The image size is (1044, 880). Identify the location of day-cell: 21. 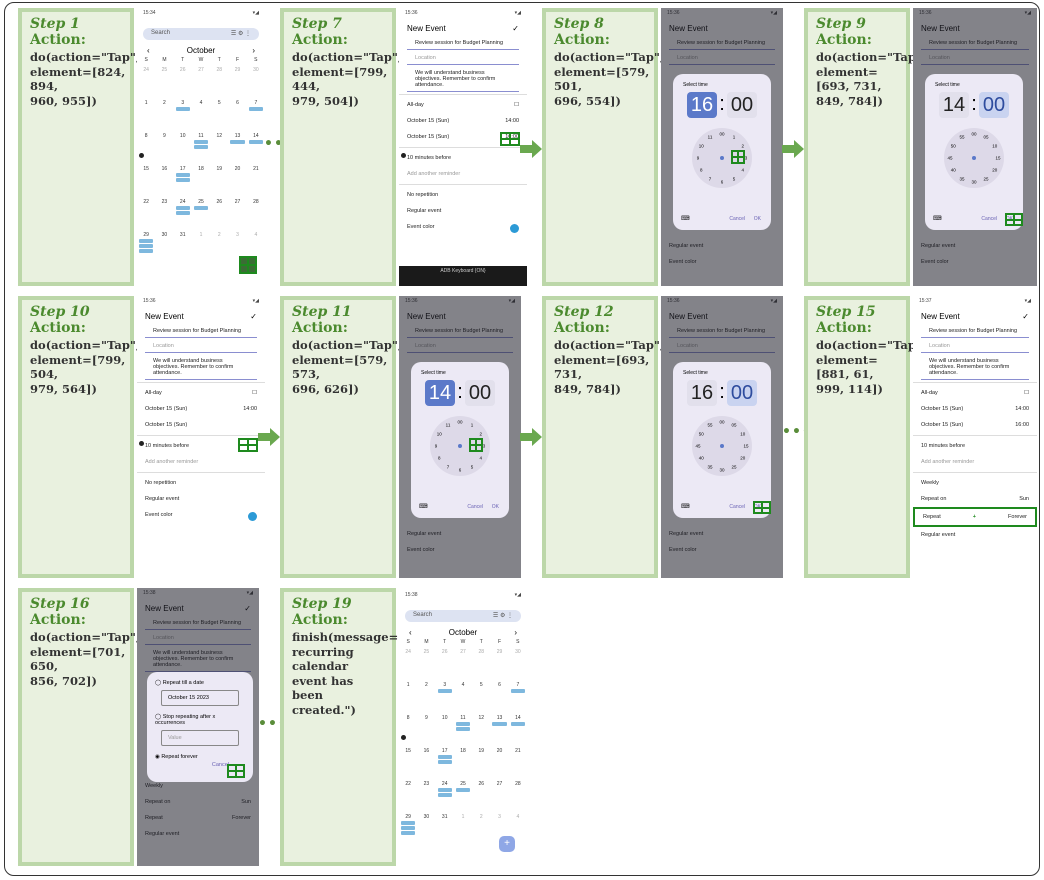
(518, 764).